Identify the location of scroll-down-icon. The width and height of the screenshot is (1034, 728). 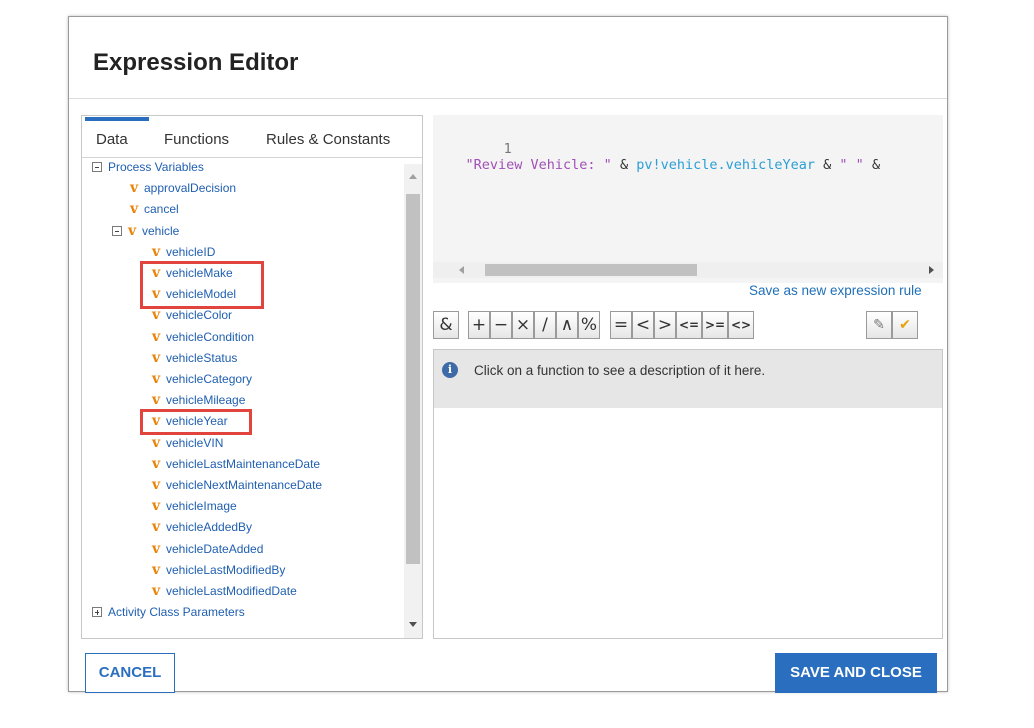
(413, 624).